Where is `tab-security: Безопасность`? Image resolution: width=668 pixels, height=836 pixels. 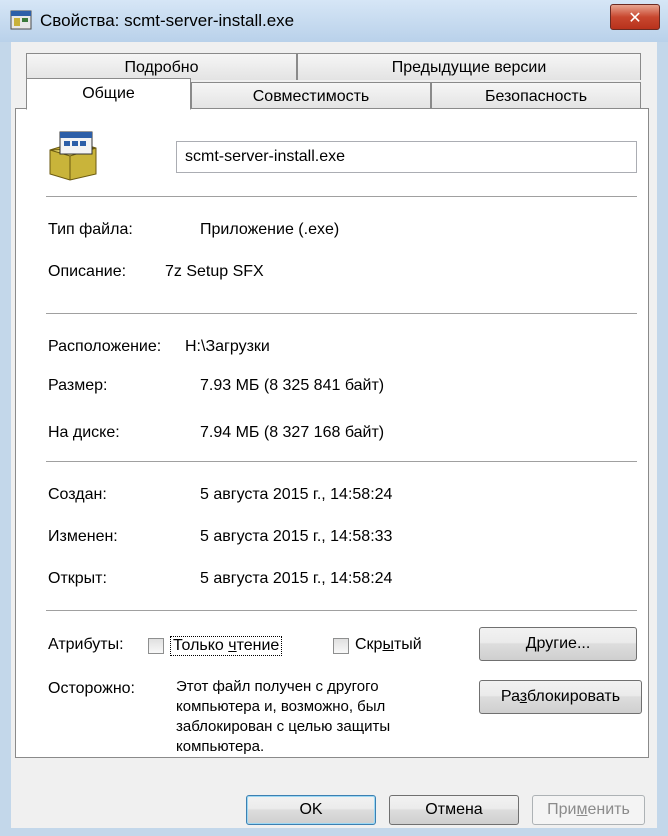 tab-security: Безопасность is located at coordinates (536, 95).